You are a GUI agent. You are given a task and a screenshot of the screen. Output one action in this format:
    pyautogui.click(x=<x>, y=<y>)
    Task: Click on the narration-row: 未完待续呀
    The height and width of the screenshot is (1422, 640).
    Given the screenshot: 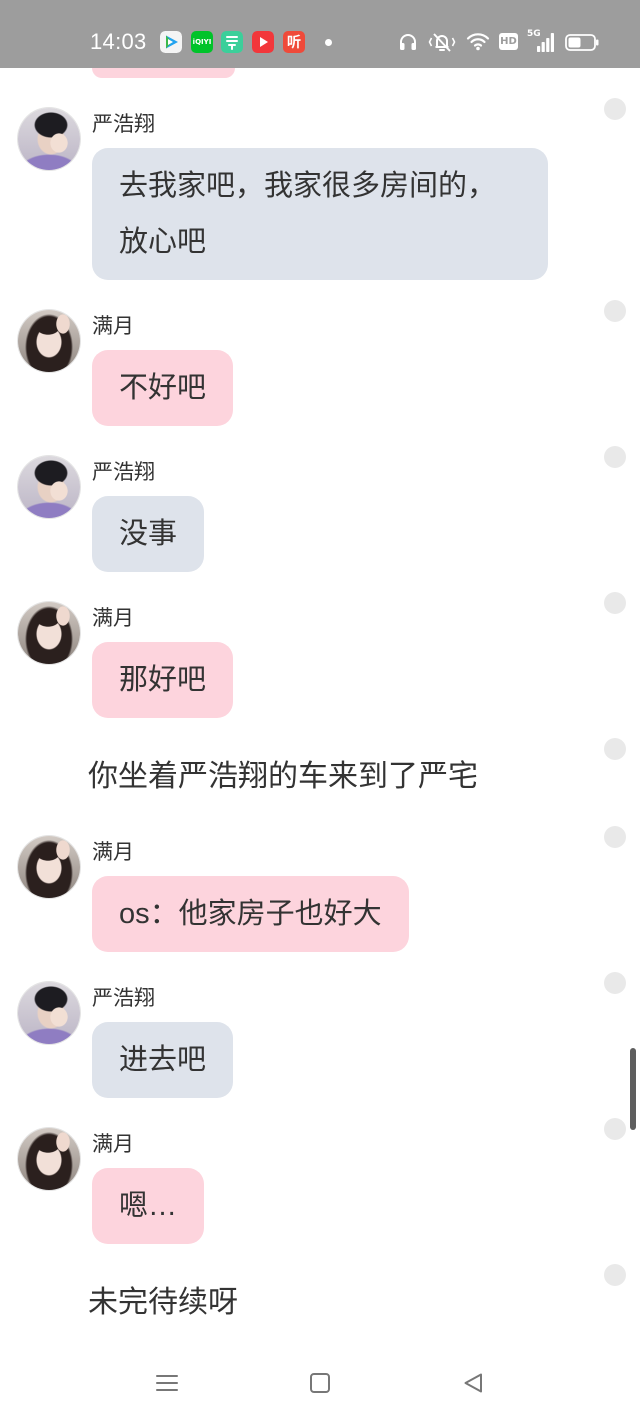 What is the action you would take?
    pyautogui.click(x=320, y=1298)
    